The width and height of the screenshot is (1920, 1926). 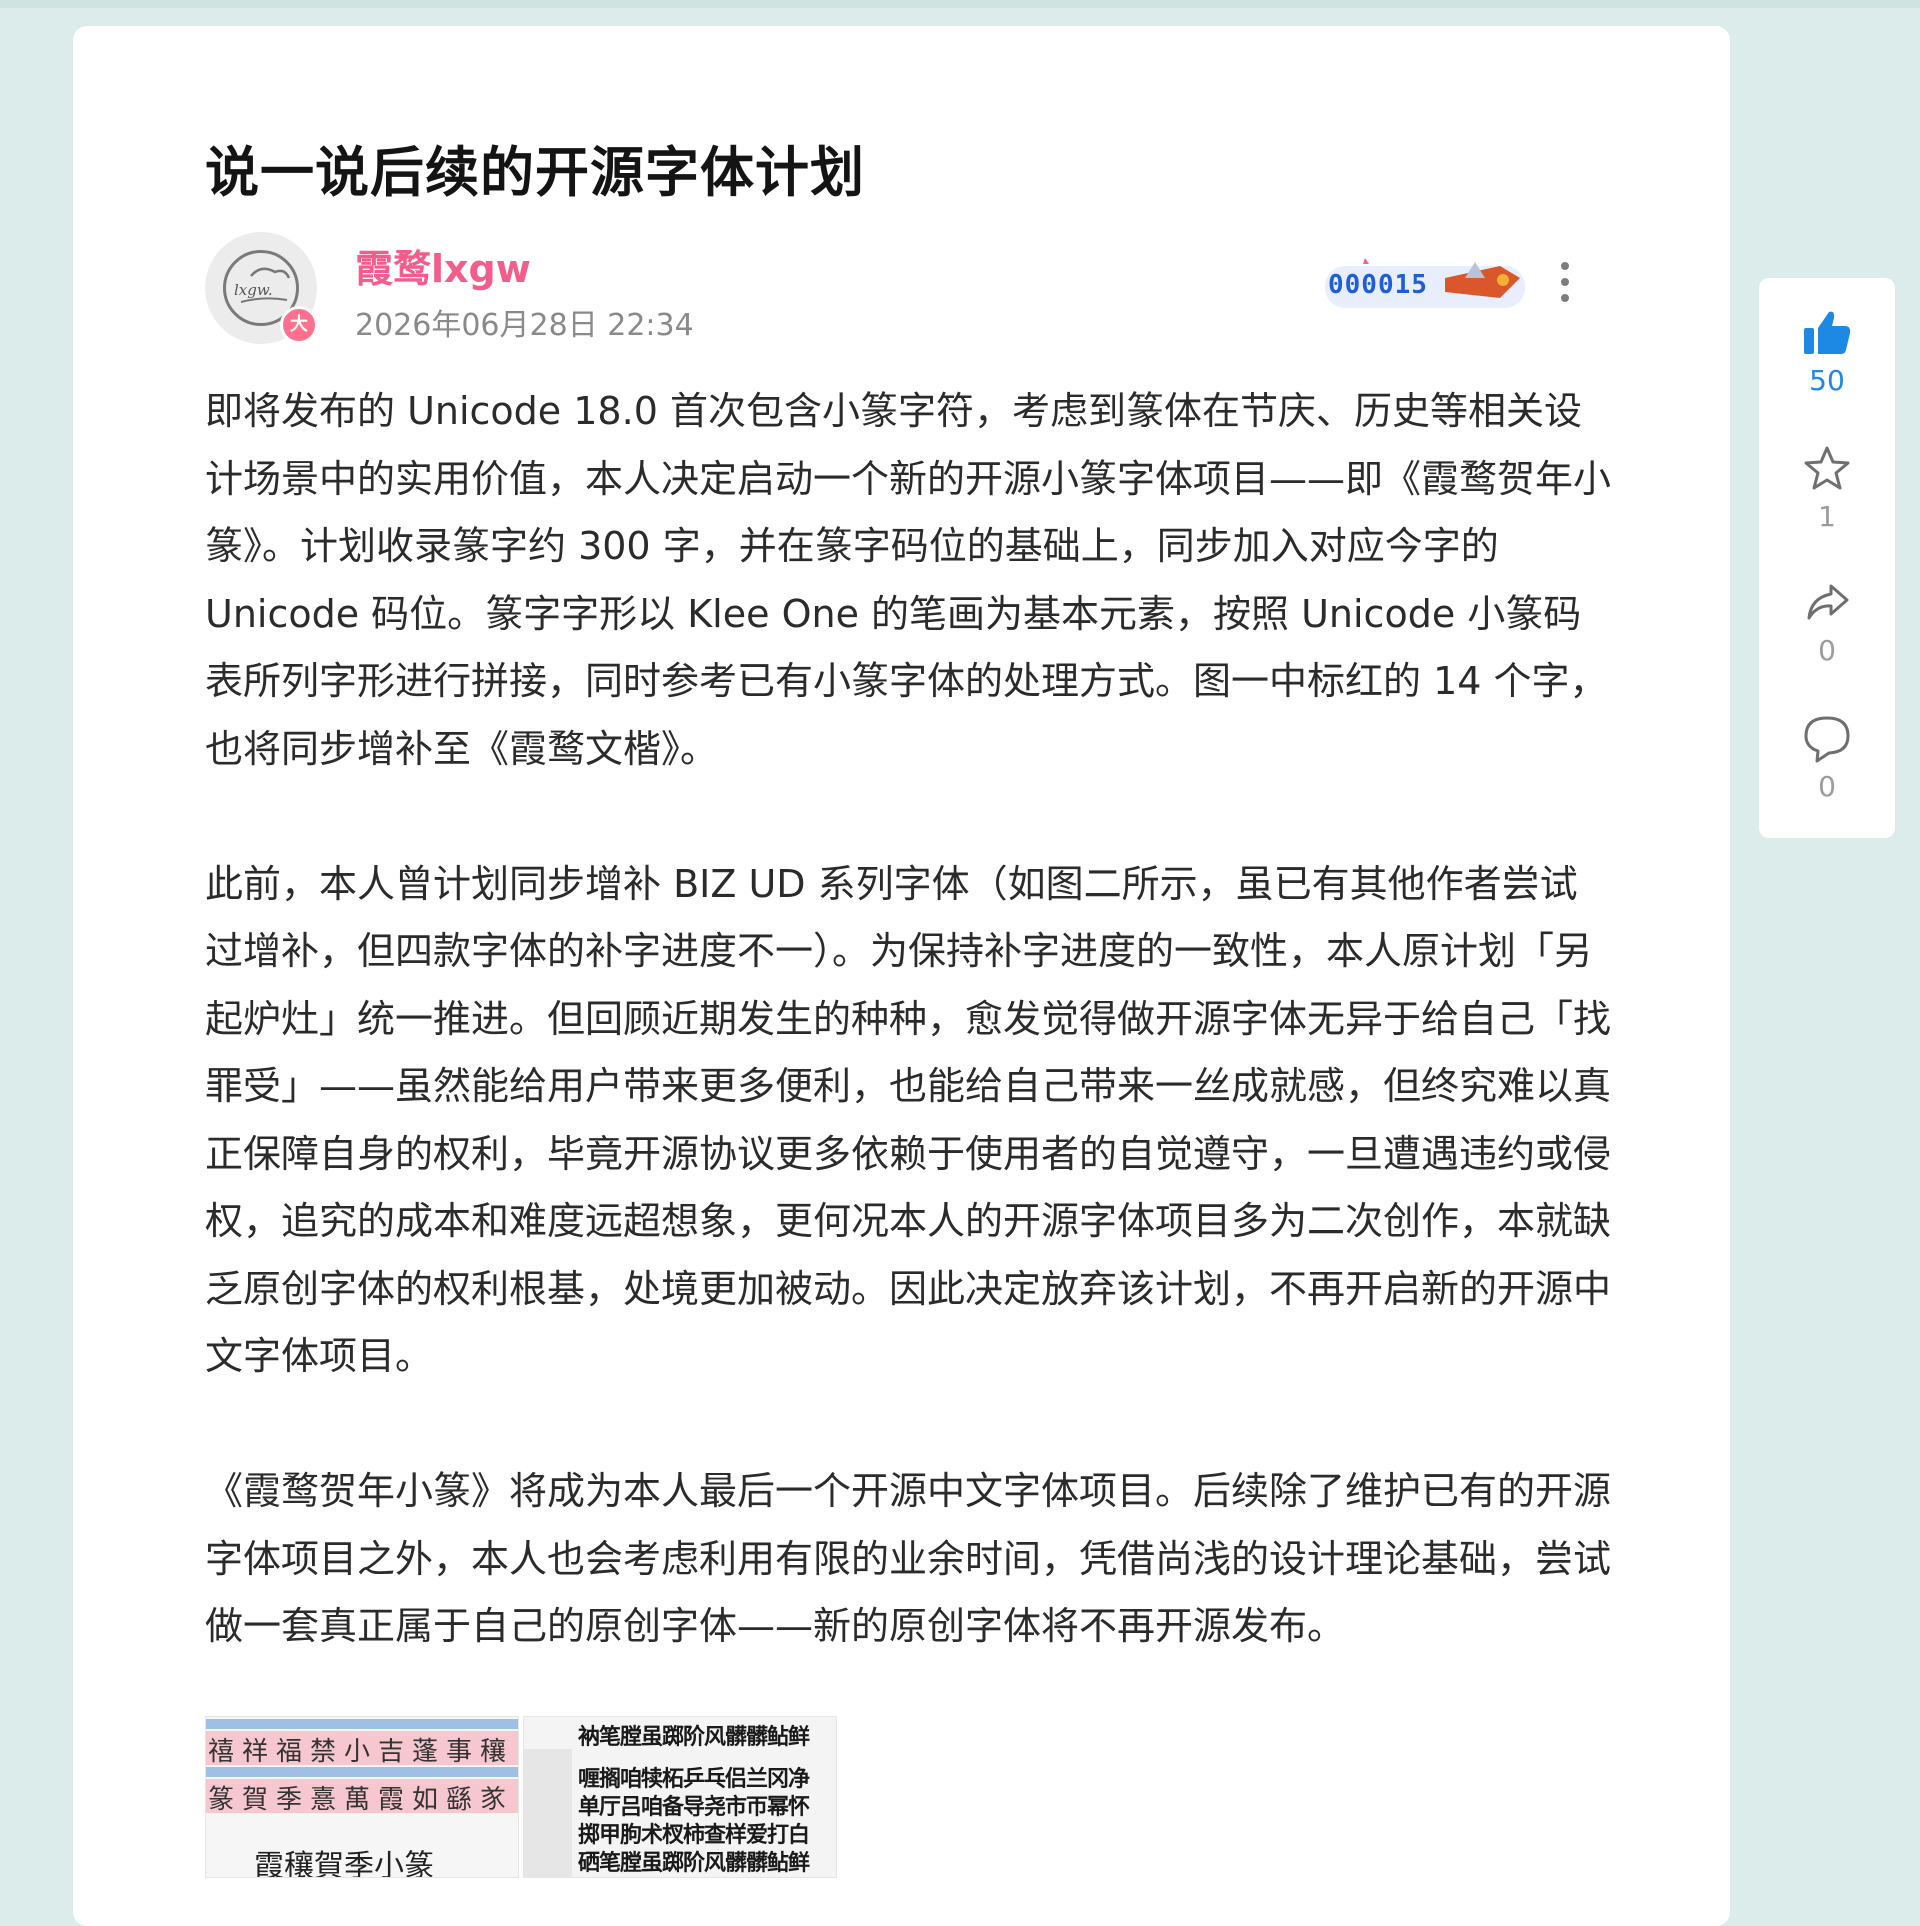 I want to click on image-glyph-row: 禧祥福禁小吉蓬事穰, so click(x=361, y=1752).